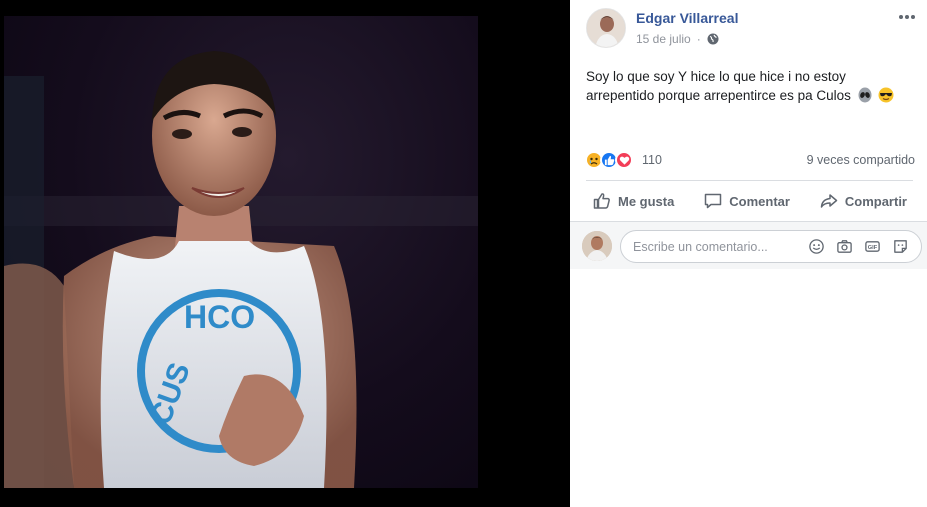  Describe the element at coordinates (663, 39) in the screenshot. I see `post-date: 15 de julio` at that location.